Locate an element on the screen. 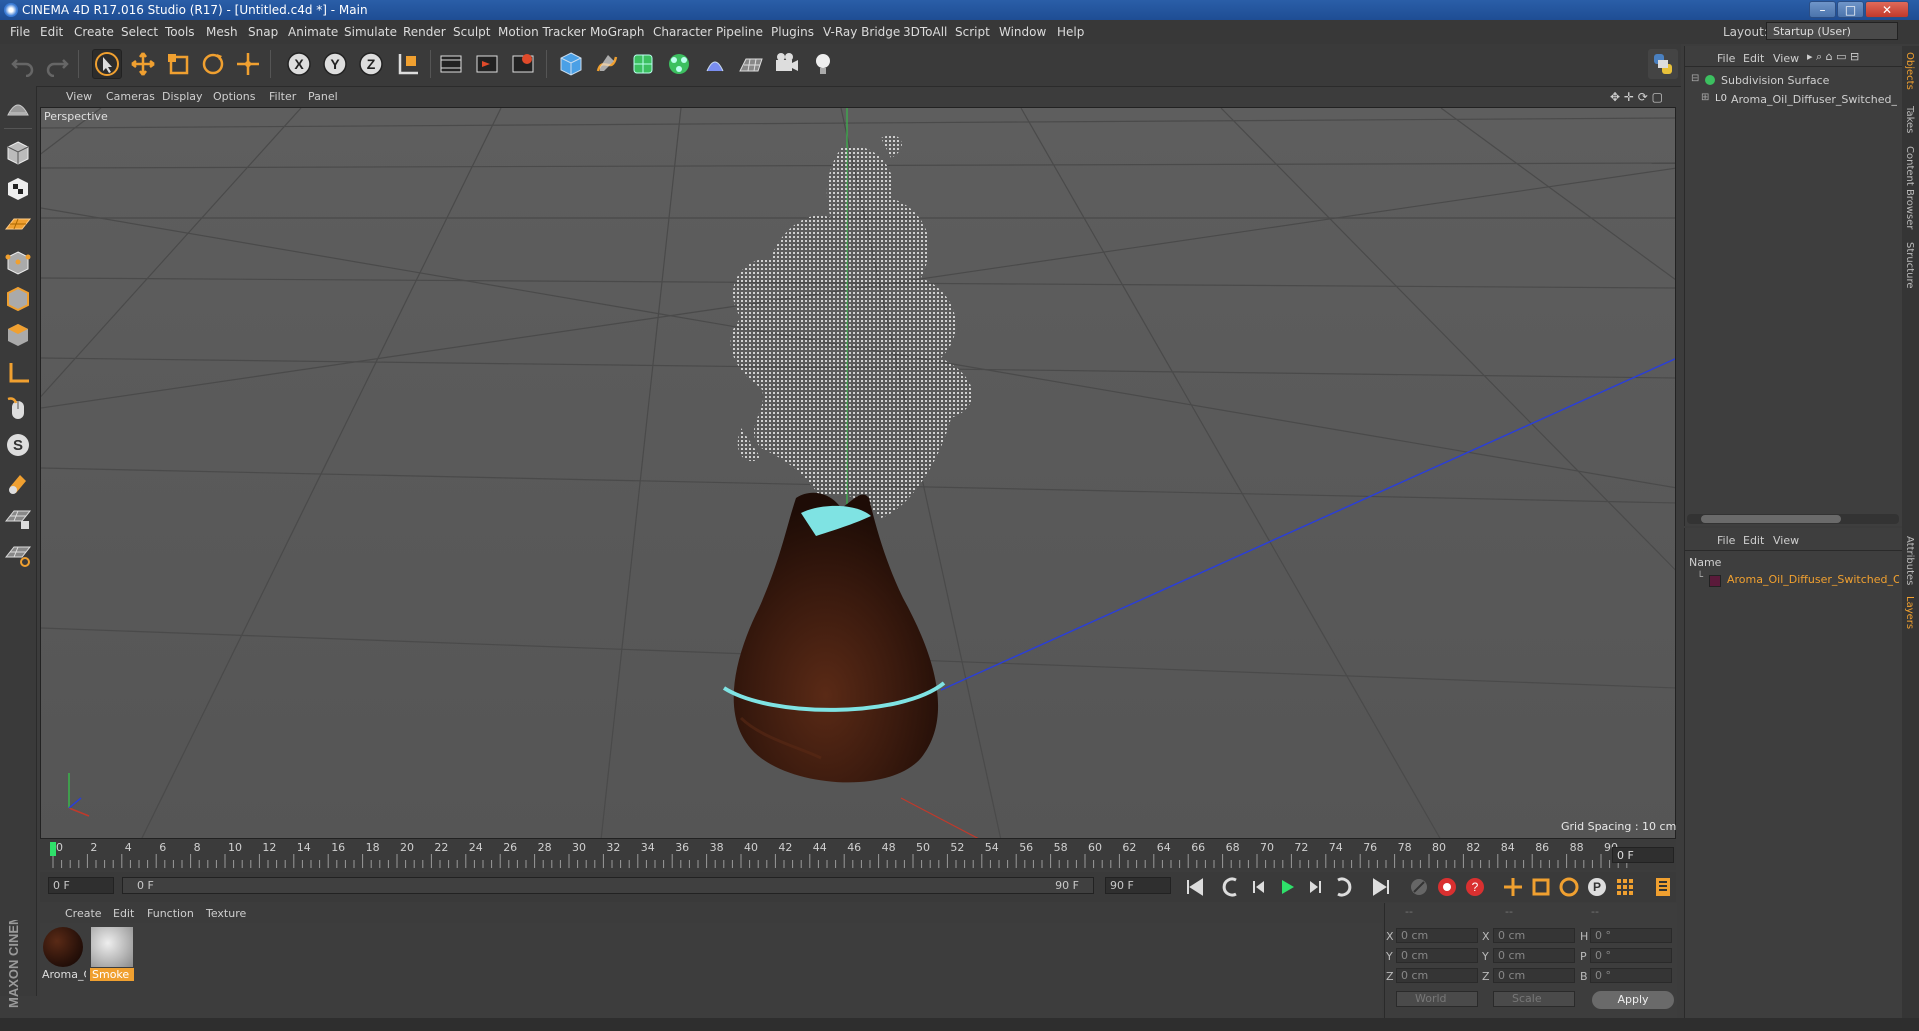  record-disabled-icon is located at coordinates (1419, 887).